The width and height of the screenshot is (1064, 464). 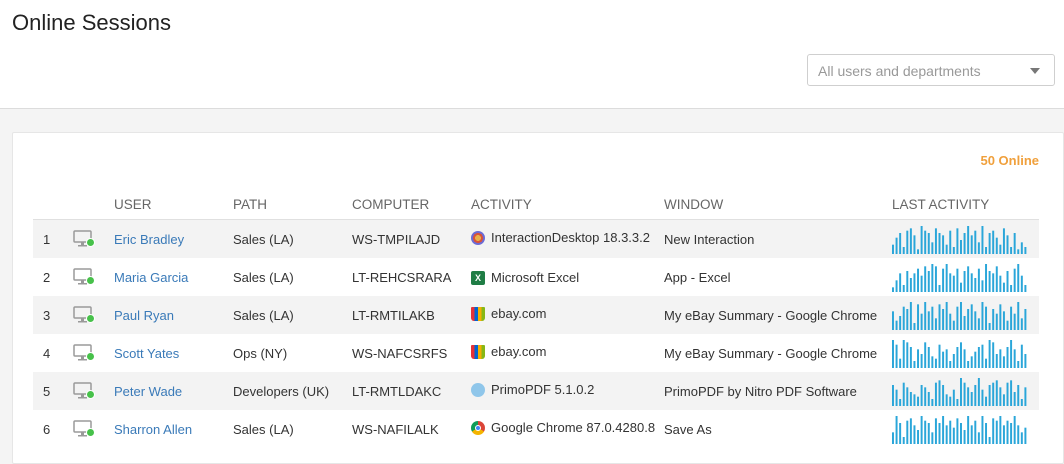 I want to click on user-link: Maria Garcia, so click(x=151, y=277).